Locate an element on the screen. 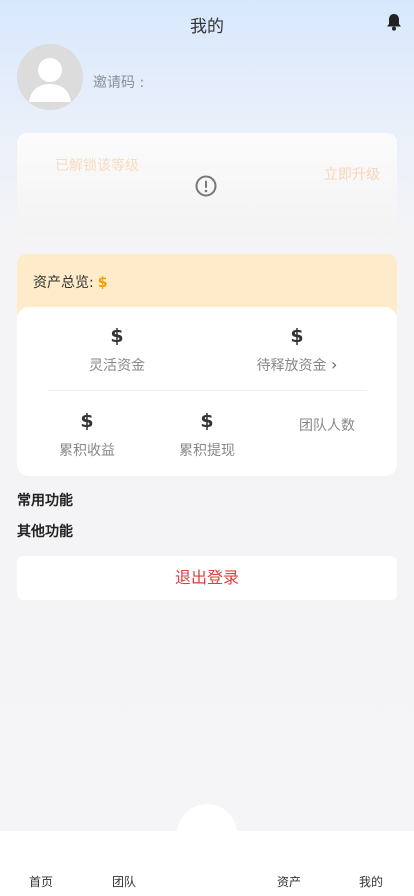 The width and height of the screenshot is (414, 896). flexible-funds-value: $ is located at coordinates (117, 336).